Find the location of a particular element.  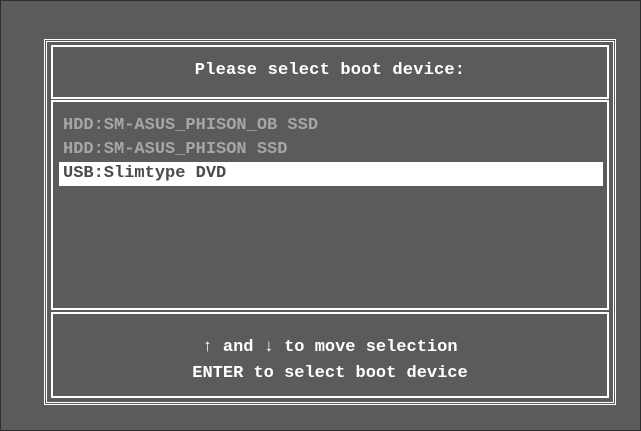

boot-device-item-hdd-phison-ob: HDD:SM-ASUS_PHISON_OB SSD is located at coordinates (331, 126).